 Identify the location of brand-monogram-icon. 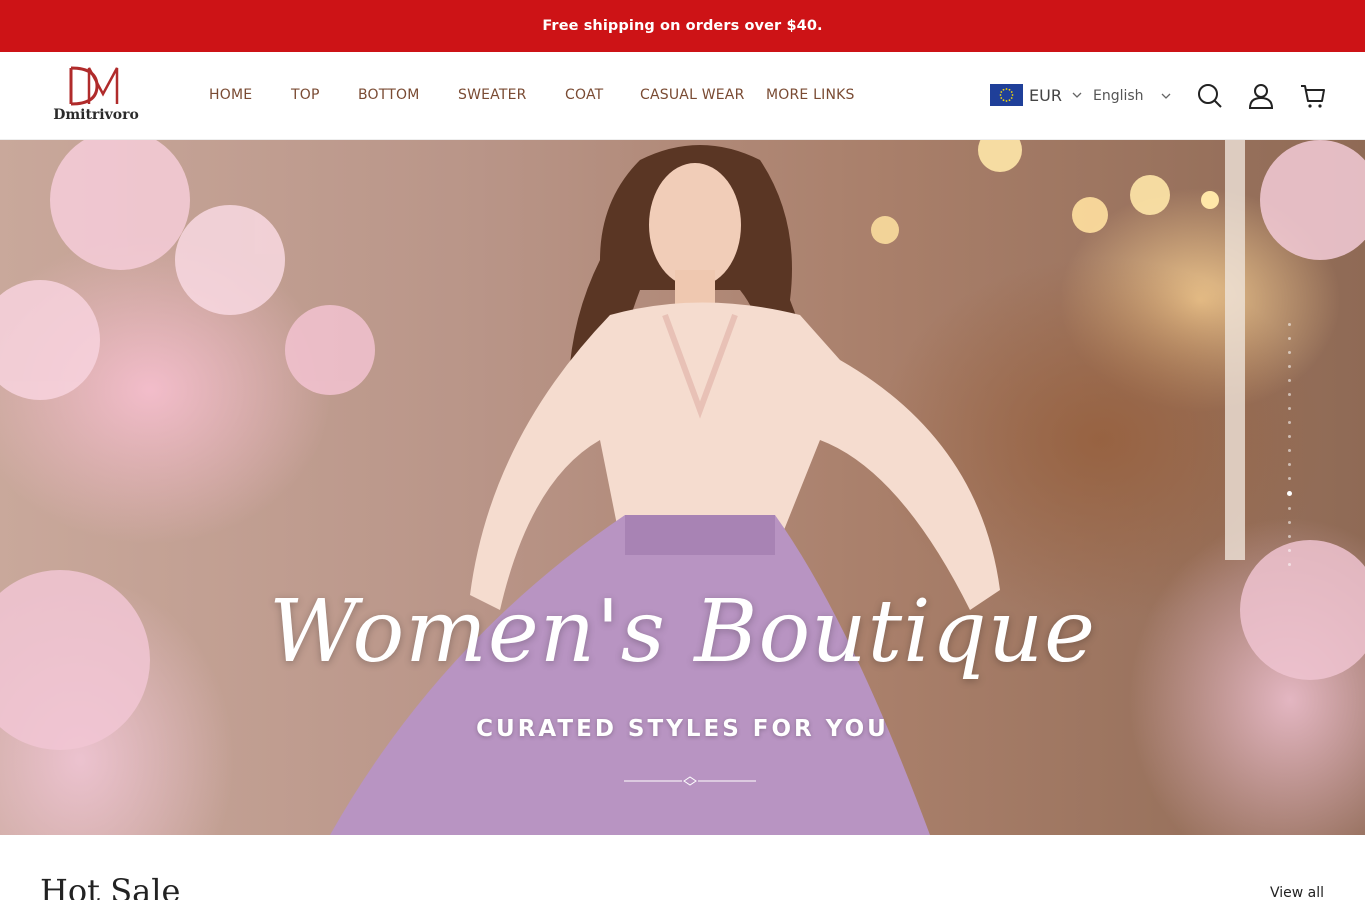
(94, 86).